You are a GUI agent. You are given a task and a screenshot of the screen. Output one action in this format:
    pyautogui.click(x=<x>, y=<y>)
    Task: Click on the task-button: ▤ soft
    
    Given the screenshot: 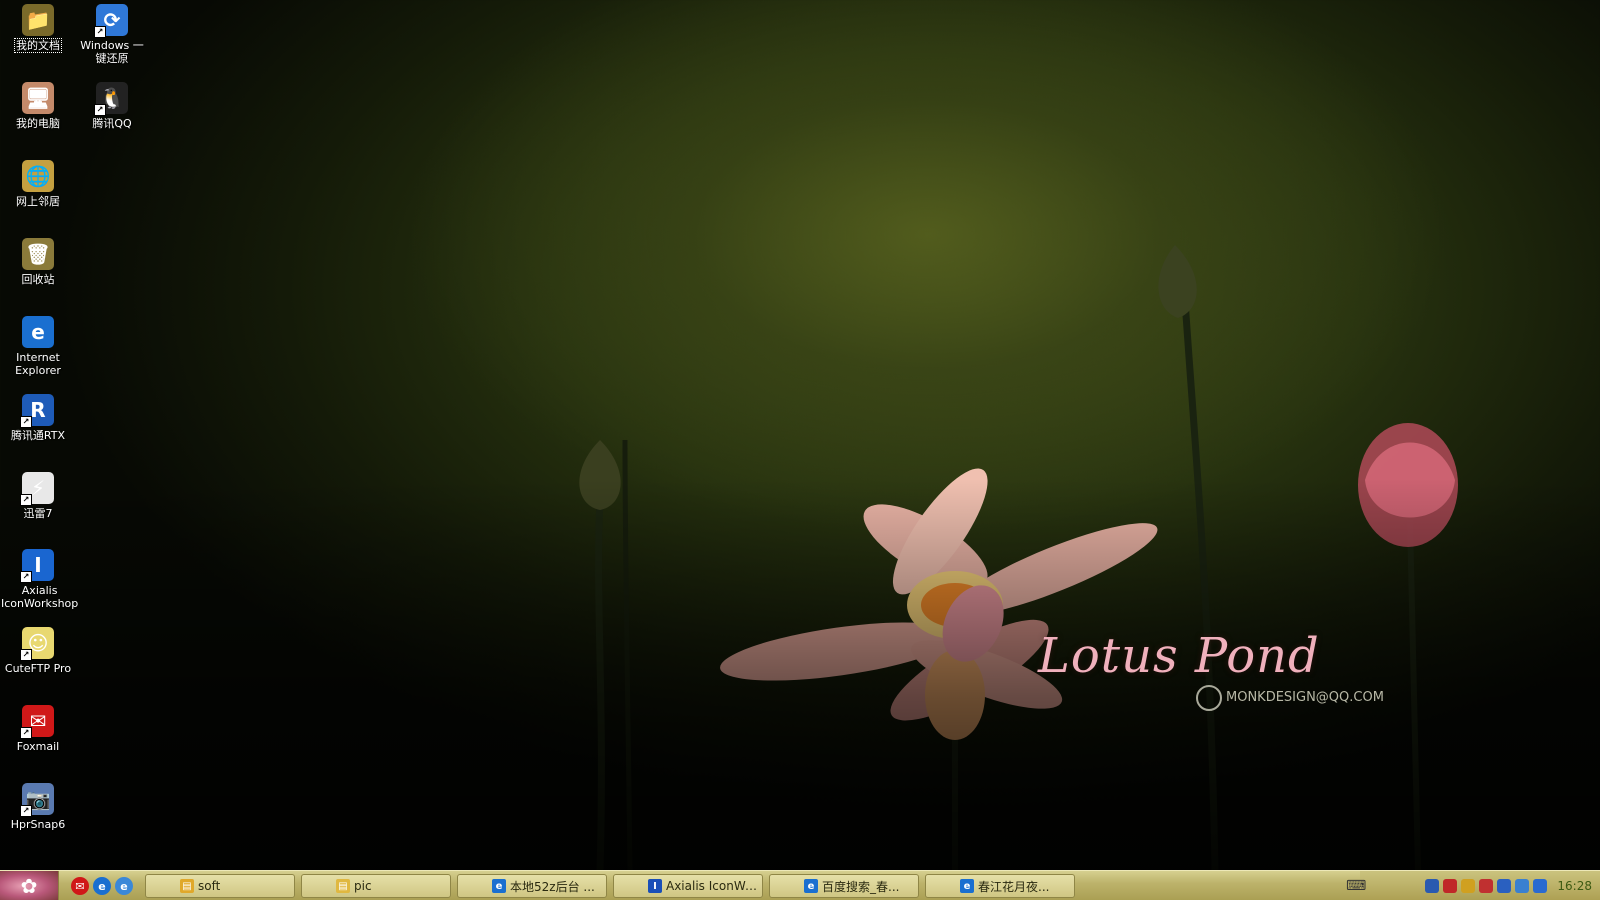 What is the action you would take?
    pyautogui.click(x=220, y=886)
    